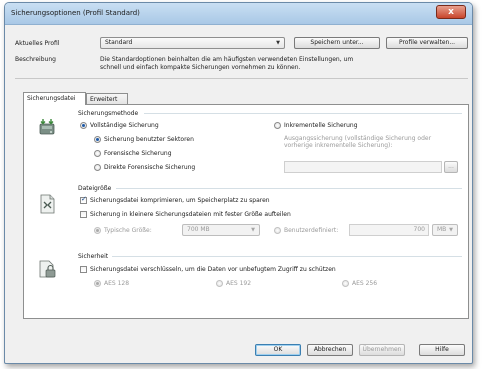 This screenshot has width=483, height=369. Describe the element at coordinates (150, 167) in the screenshot. I see `direct-forensic-label: Direkte Forensische Sicherung` at that location.